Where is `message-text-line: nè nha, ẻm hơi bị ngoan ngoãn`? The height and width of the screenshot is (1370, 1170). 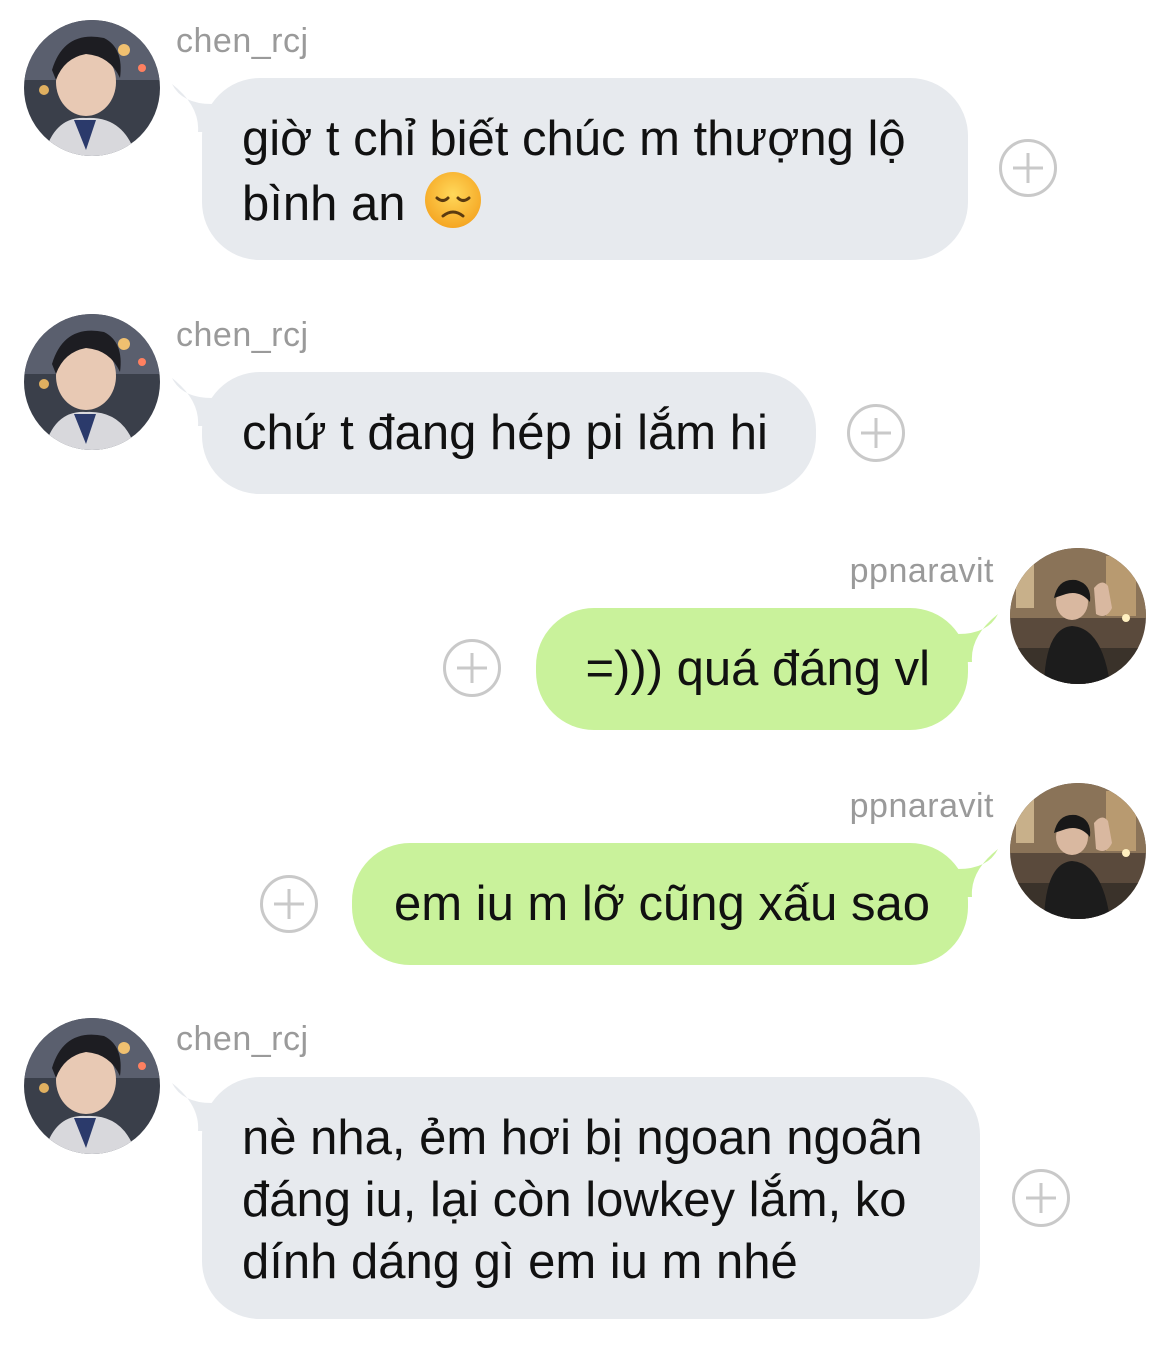
message-text-line: nè nha, ẻm hơi bị ngoan ngoãn is located at coordinates (582, 1138).